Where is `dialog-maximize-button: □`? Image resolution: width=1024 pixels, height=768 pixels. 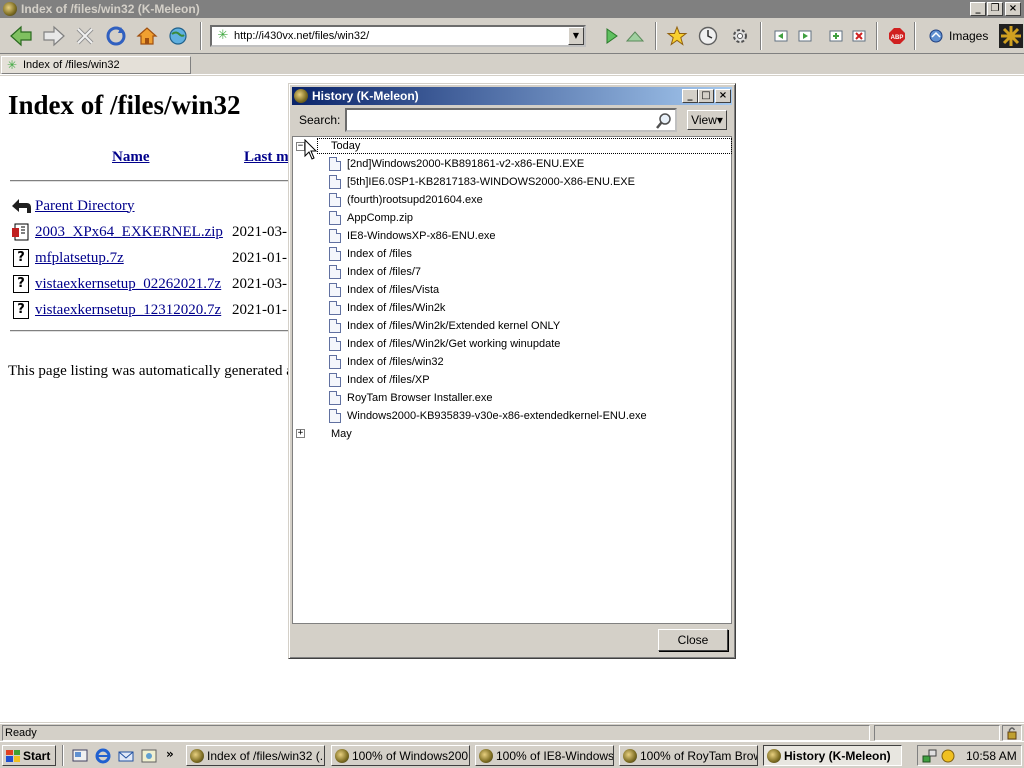
dialog-maximize-button: □ is located at coordinates (706, 96).